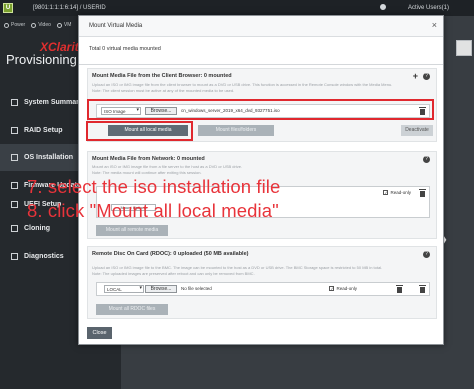 This screenshot has width=474, height=389. What do you see at coordinates (417, 130) in the screenshot?
I see `deactivate-button: Deactivate` at bounding box center [417, 130].